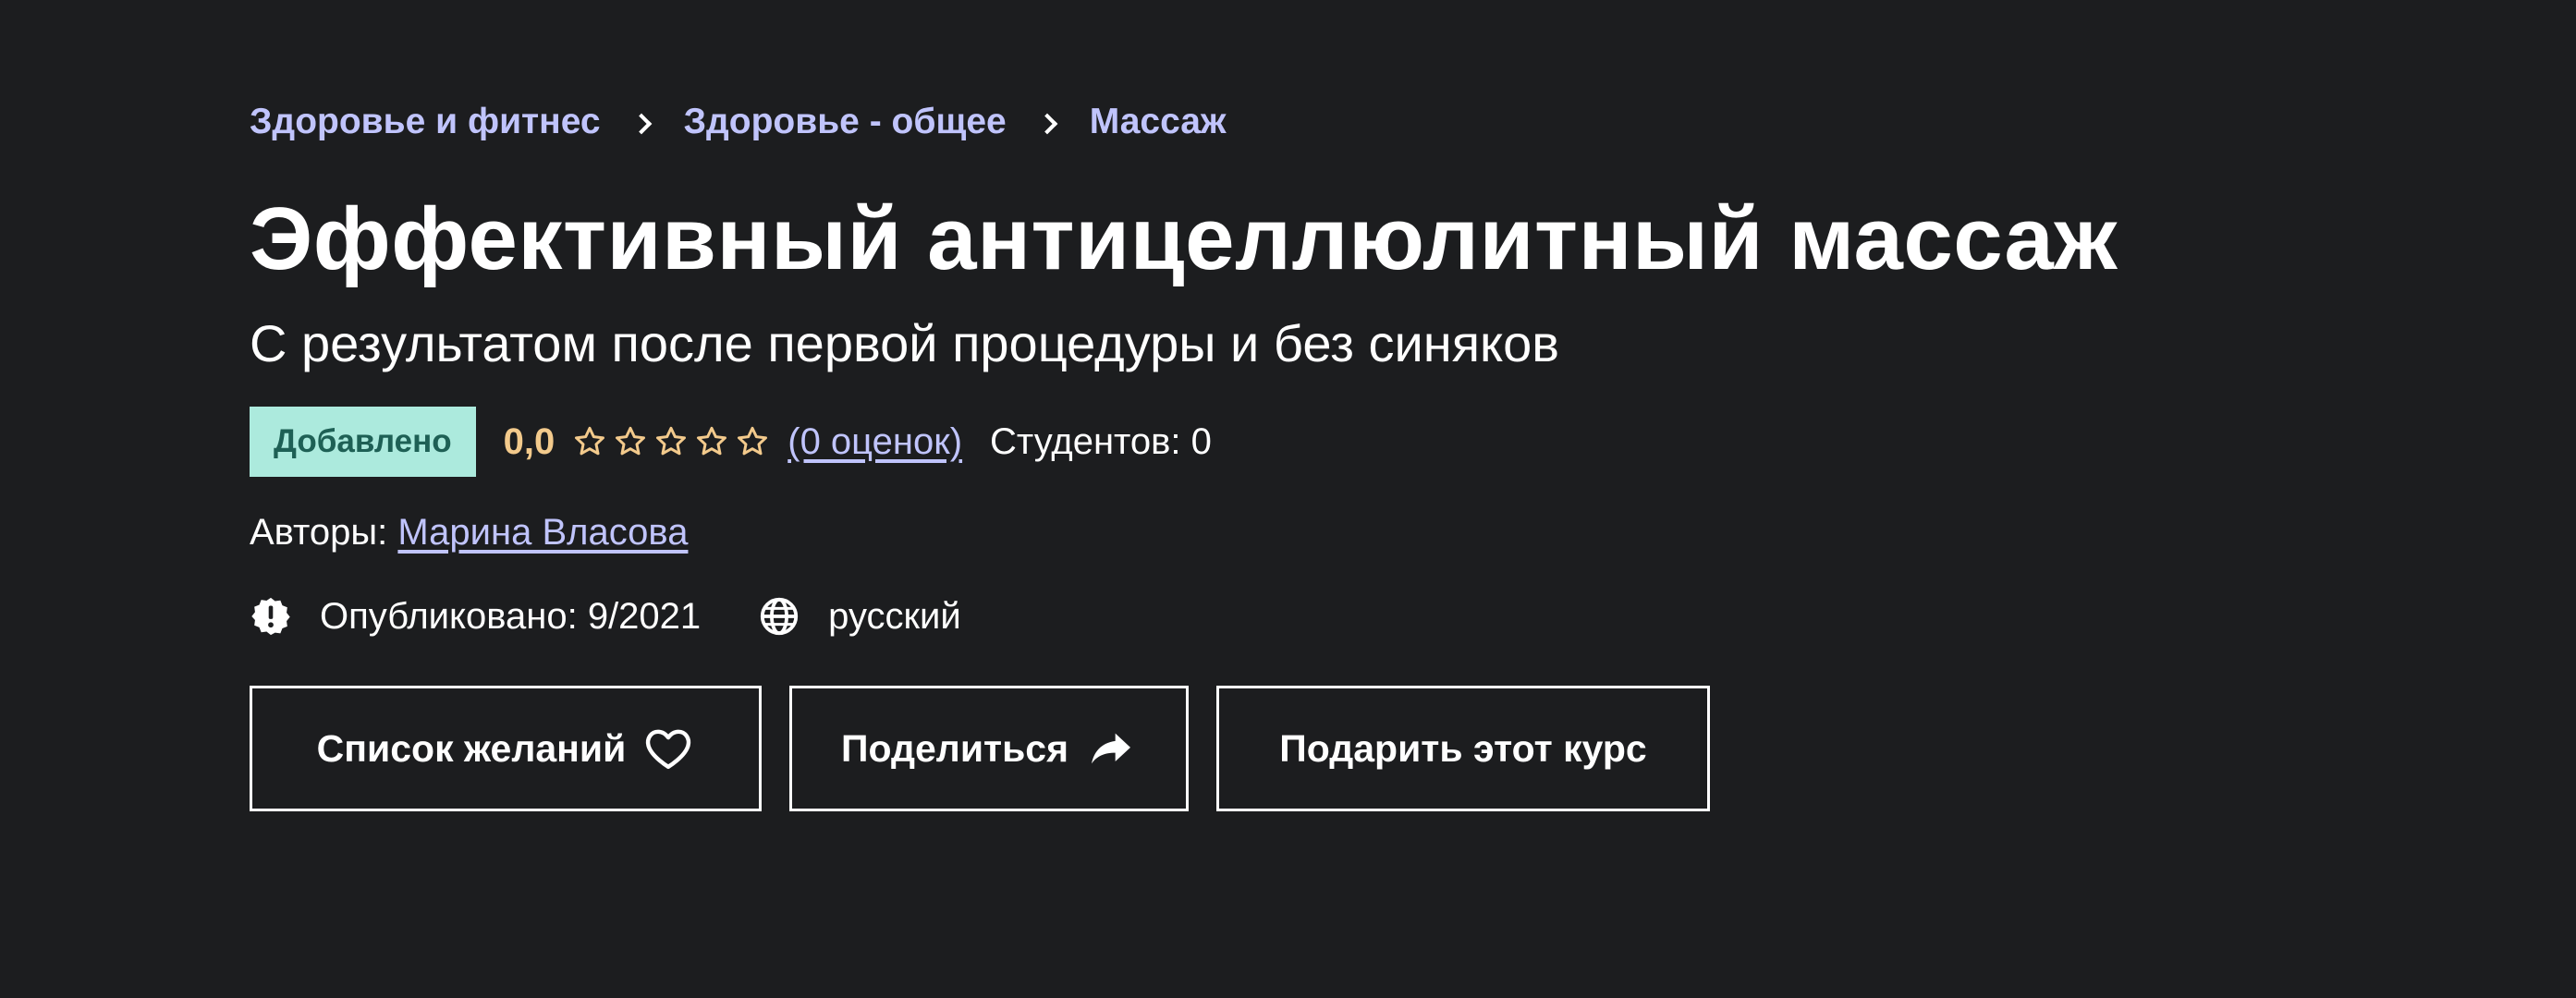 The height and width of the screenshot is (998, 2576). I want to click on breadcrumb-item-health-general: Здоровье - общее, so click(845, 122).